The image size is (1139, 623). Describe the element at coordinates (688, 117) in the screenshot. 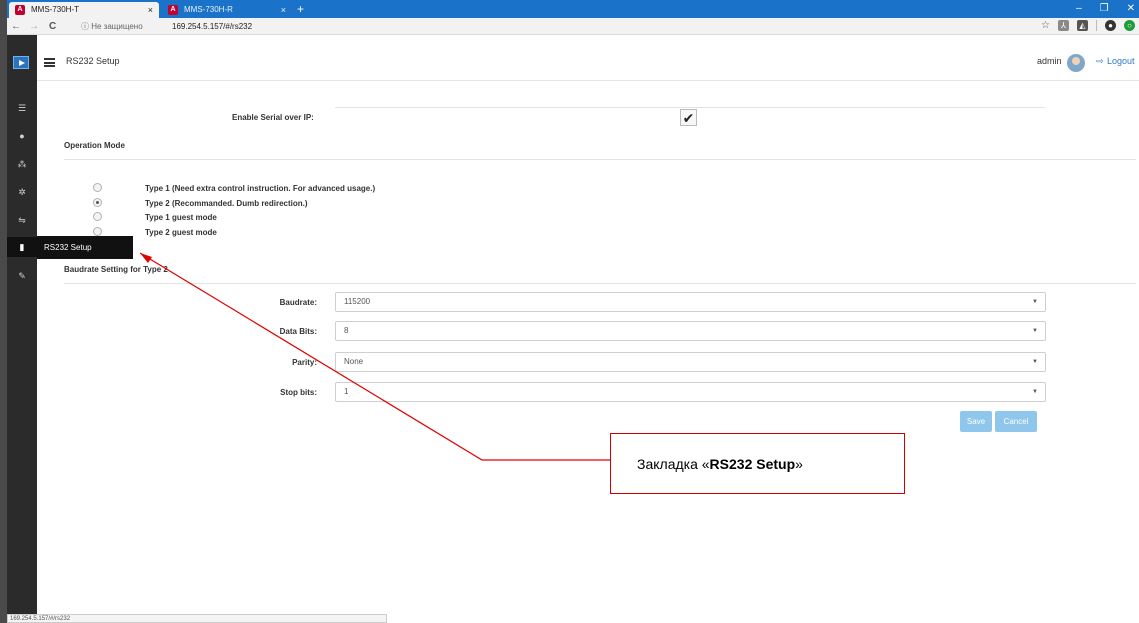

I see `enable-serial-checkbox: ✔` at that location.